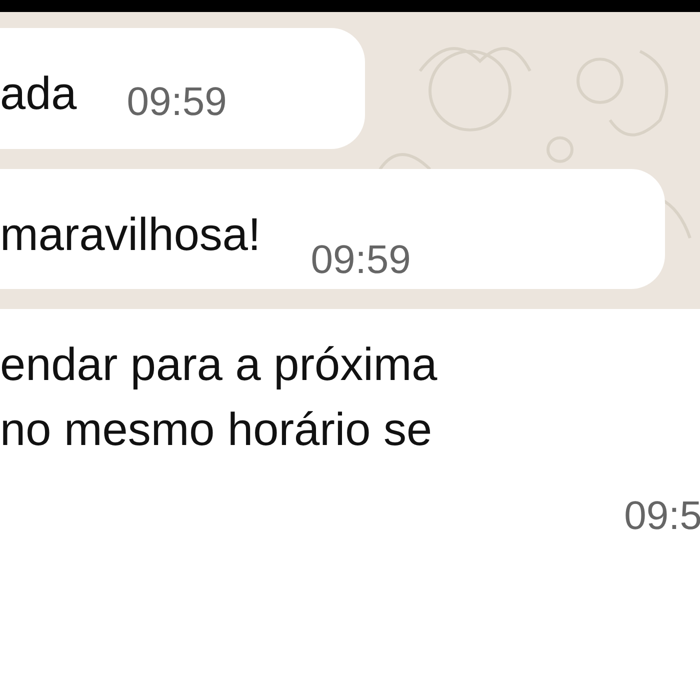 This screenshot has height=700, width=700. What do you see at coordinates (217, 429) in the screenshot?
I see `message-text: no mesmo horário se` at bounding box center [217, 429].